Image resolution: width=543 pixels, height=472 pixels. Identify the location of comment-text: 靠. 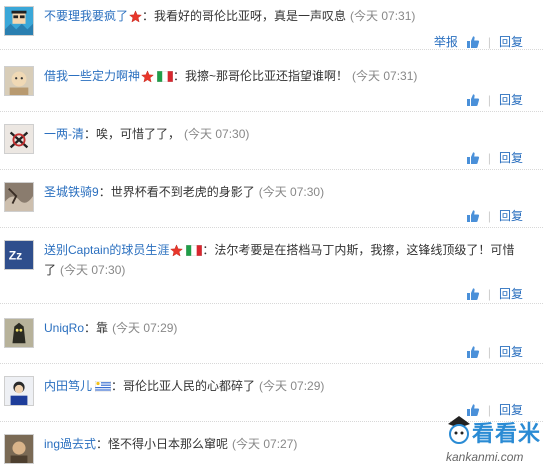
(102, 328).